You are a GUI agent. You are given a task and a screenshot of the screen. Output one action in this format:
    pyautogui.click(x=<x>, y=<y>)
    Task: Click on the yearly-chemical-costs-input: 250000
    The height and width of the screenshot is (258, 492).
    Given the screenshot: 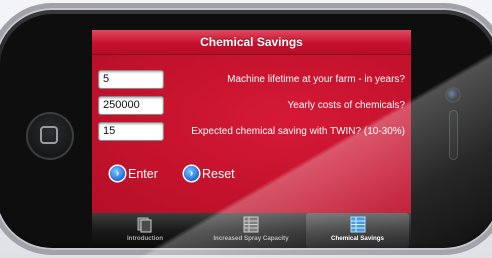 What is the action you would take?
    pyautogui.click(x=131, y=105)
    